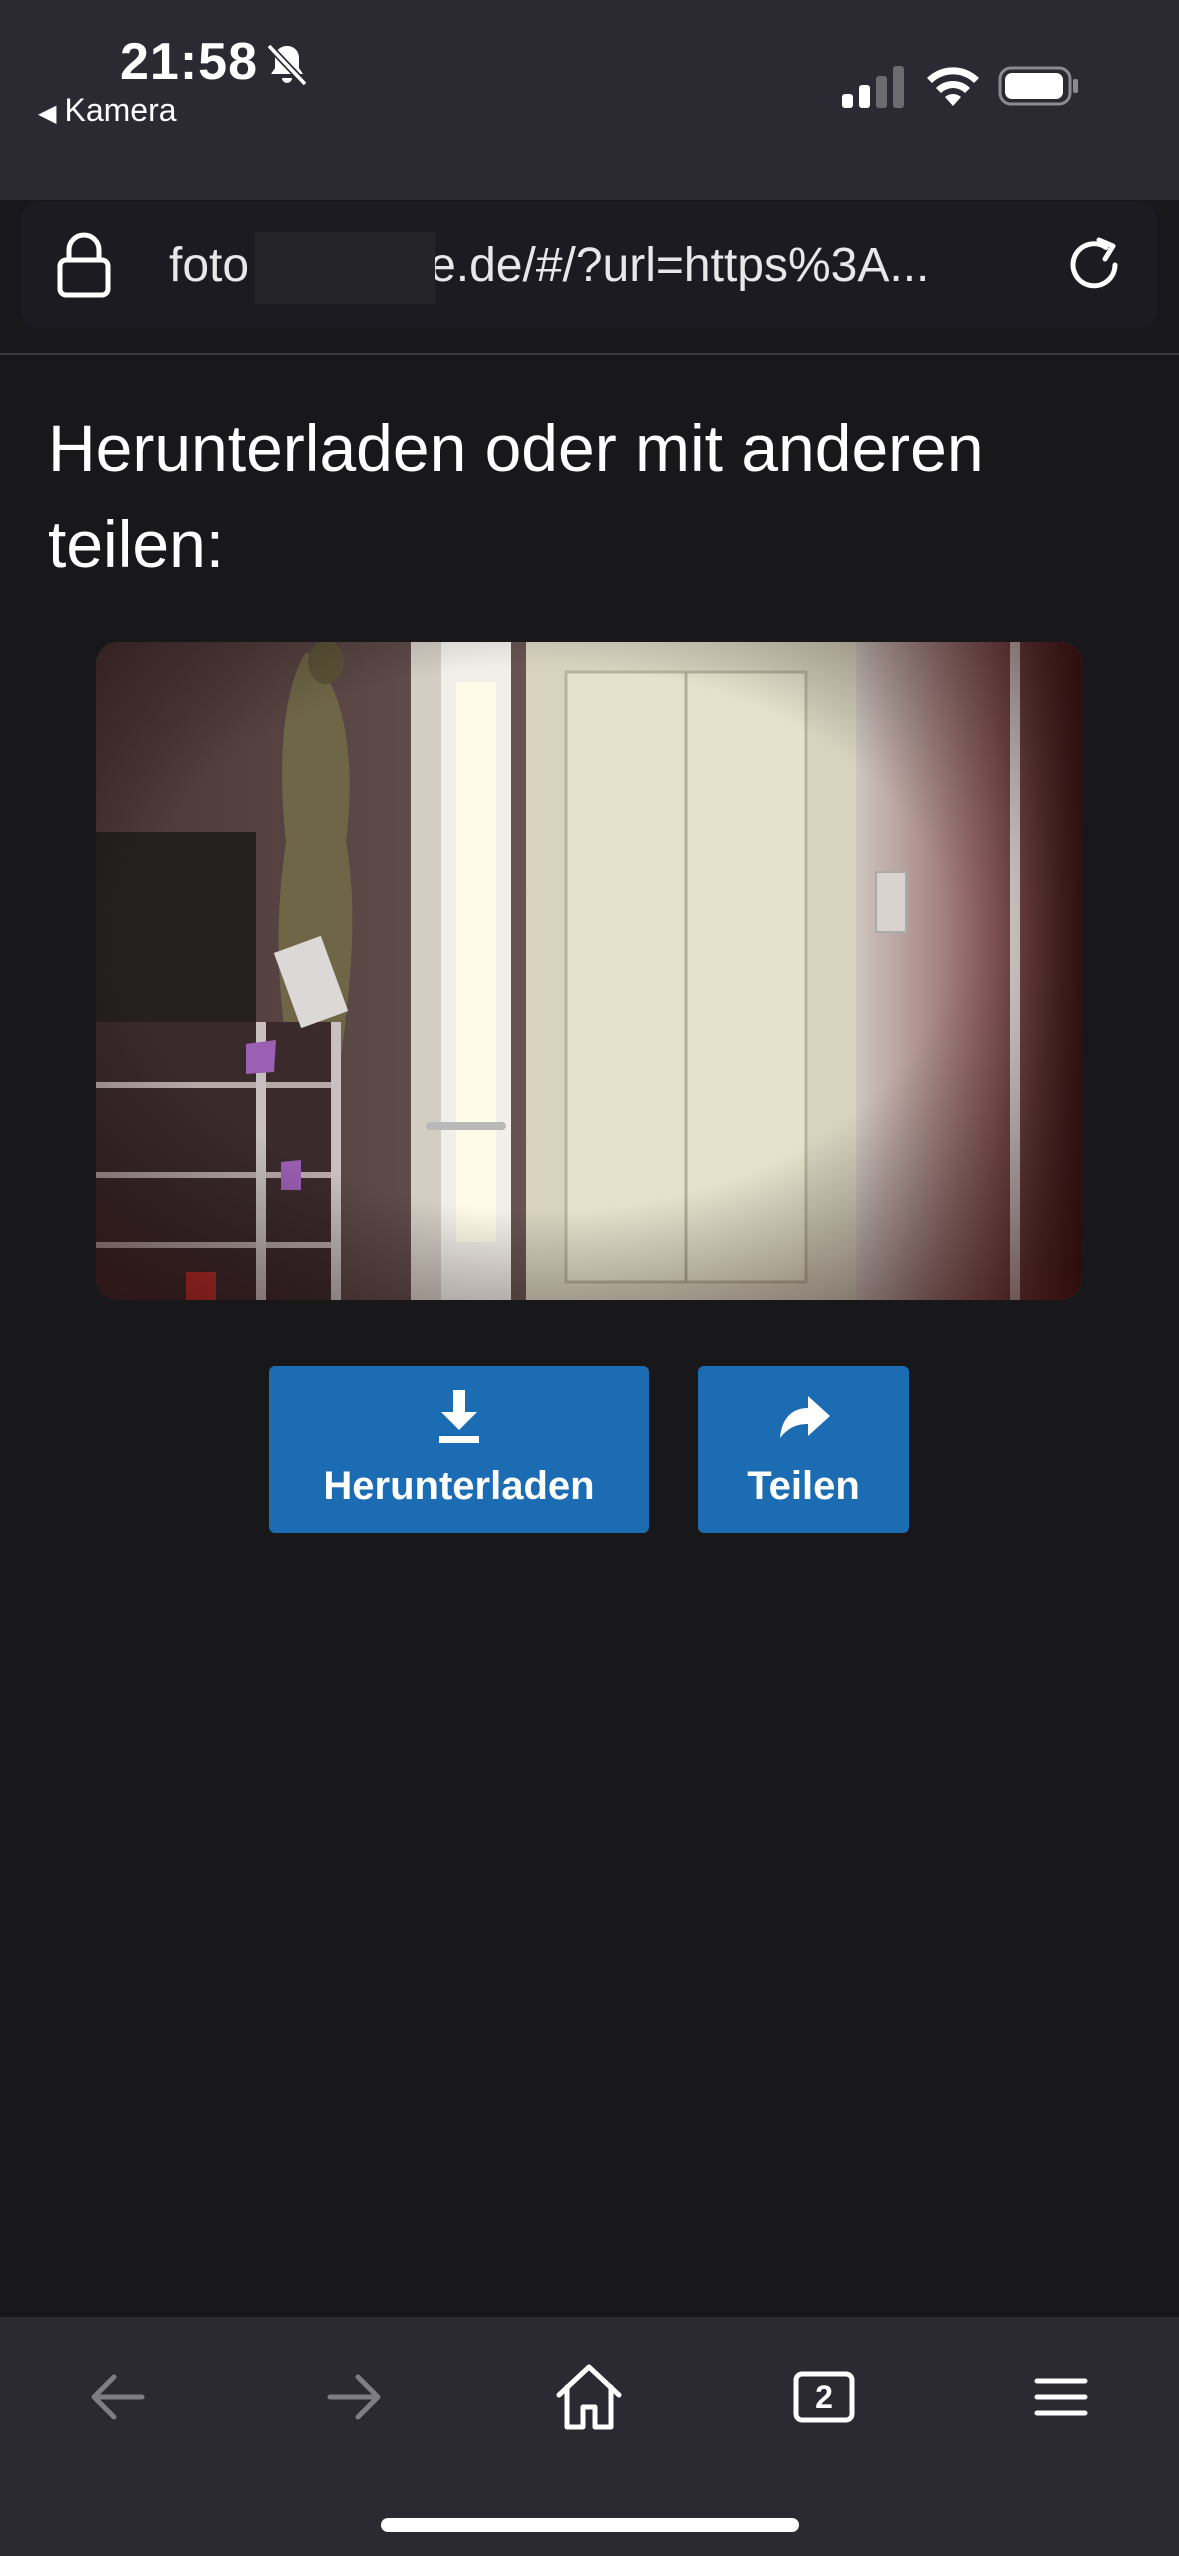  Describe the element at coordinates (590, 2525) in the screenshot. I see `home-indicator` at that location.